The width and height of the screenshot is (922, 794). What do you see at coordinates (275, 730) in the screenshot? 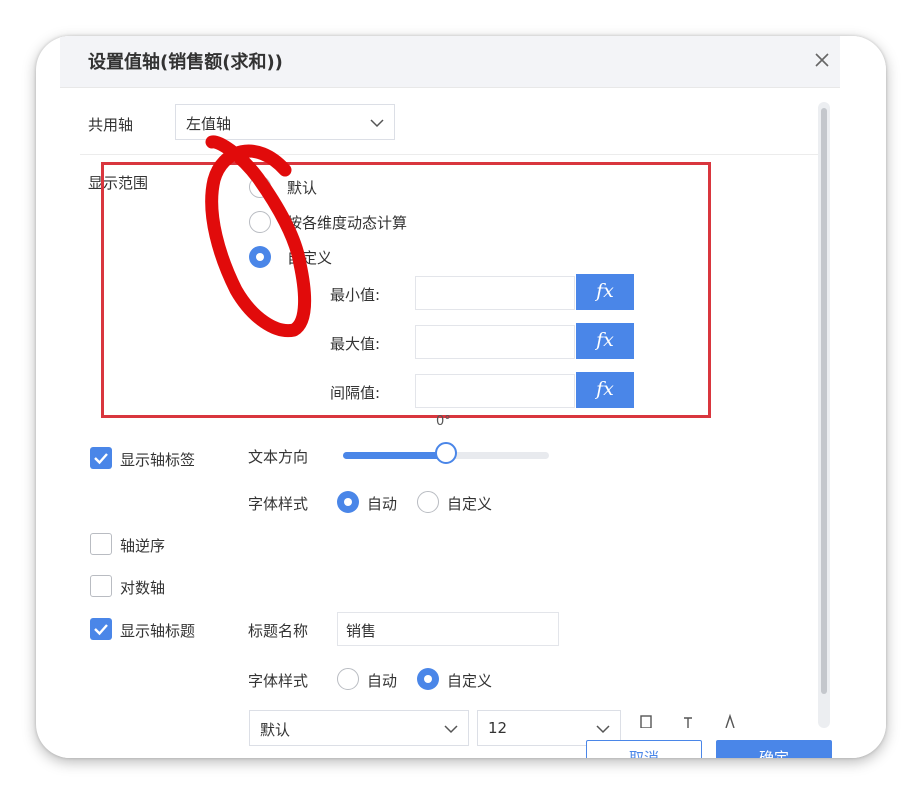
I see `title-font-family-value: 默认` at bounding box center [275, 730].